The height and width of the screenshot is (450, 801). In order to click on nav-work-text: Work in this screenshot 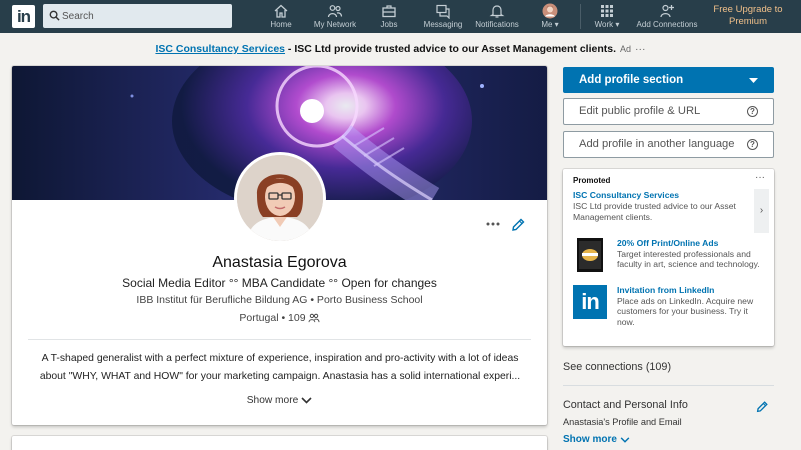, I will do `click(604, 24)`.